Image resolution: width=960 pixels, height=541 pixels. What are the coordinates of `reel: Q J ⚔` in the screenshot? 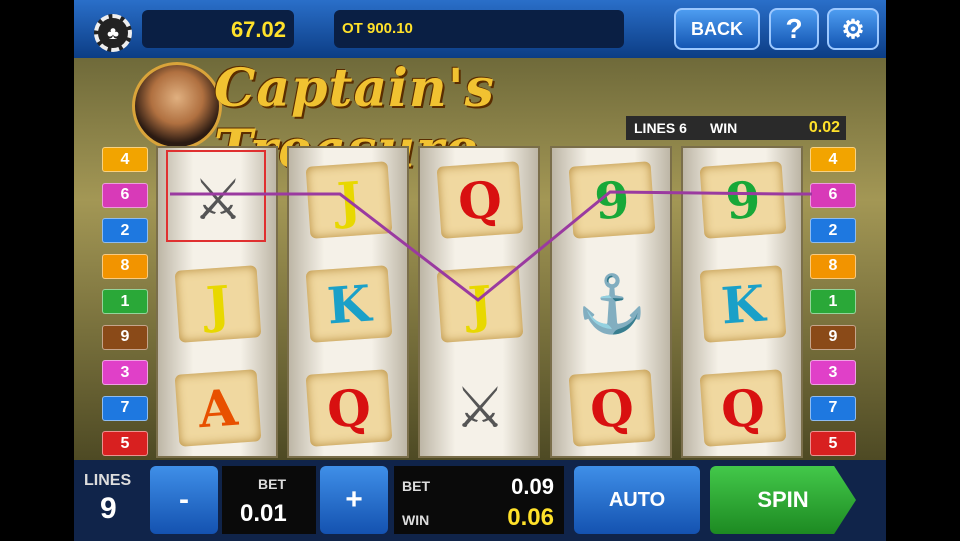 It's located at (479, 302).